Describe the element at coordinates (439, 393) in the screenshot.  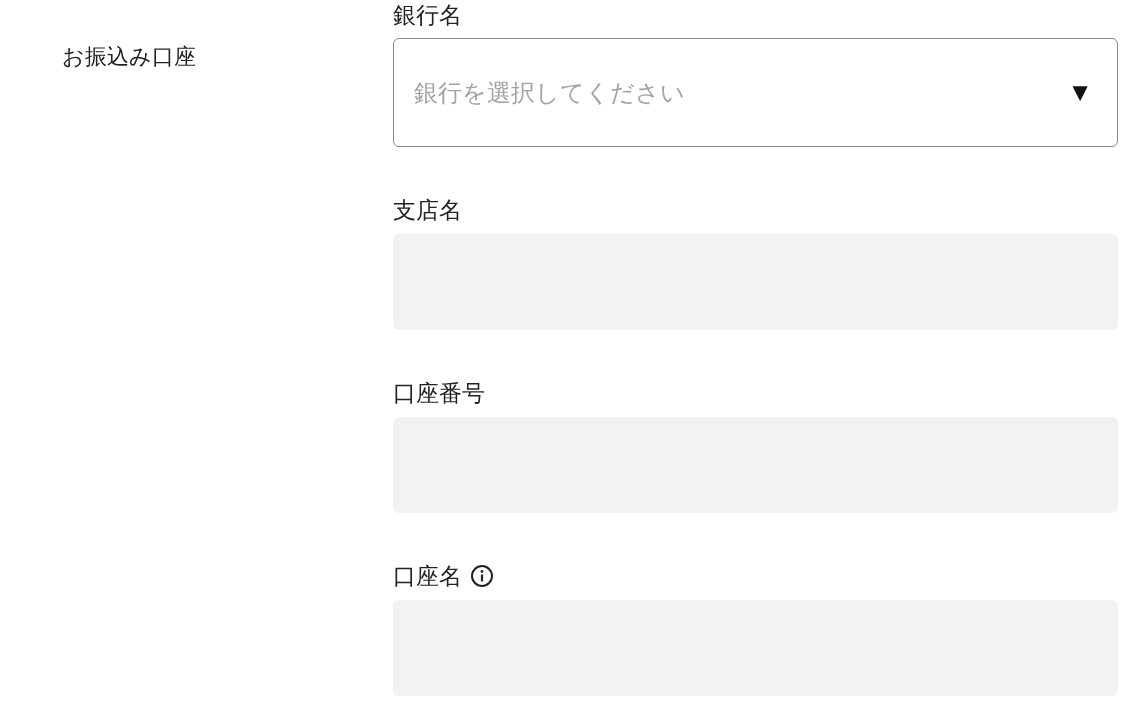
I see `field-label: 口座番号` at that location.